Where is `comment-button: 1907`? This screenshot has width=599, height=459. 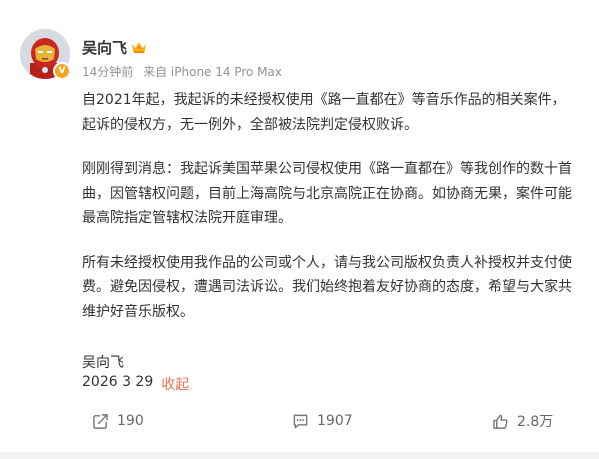
comment-button: 1907 is located at coordinates (322, 421).